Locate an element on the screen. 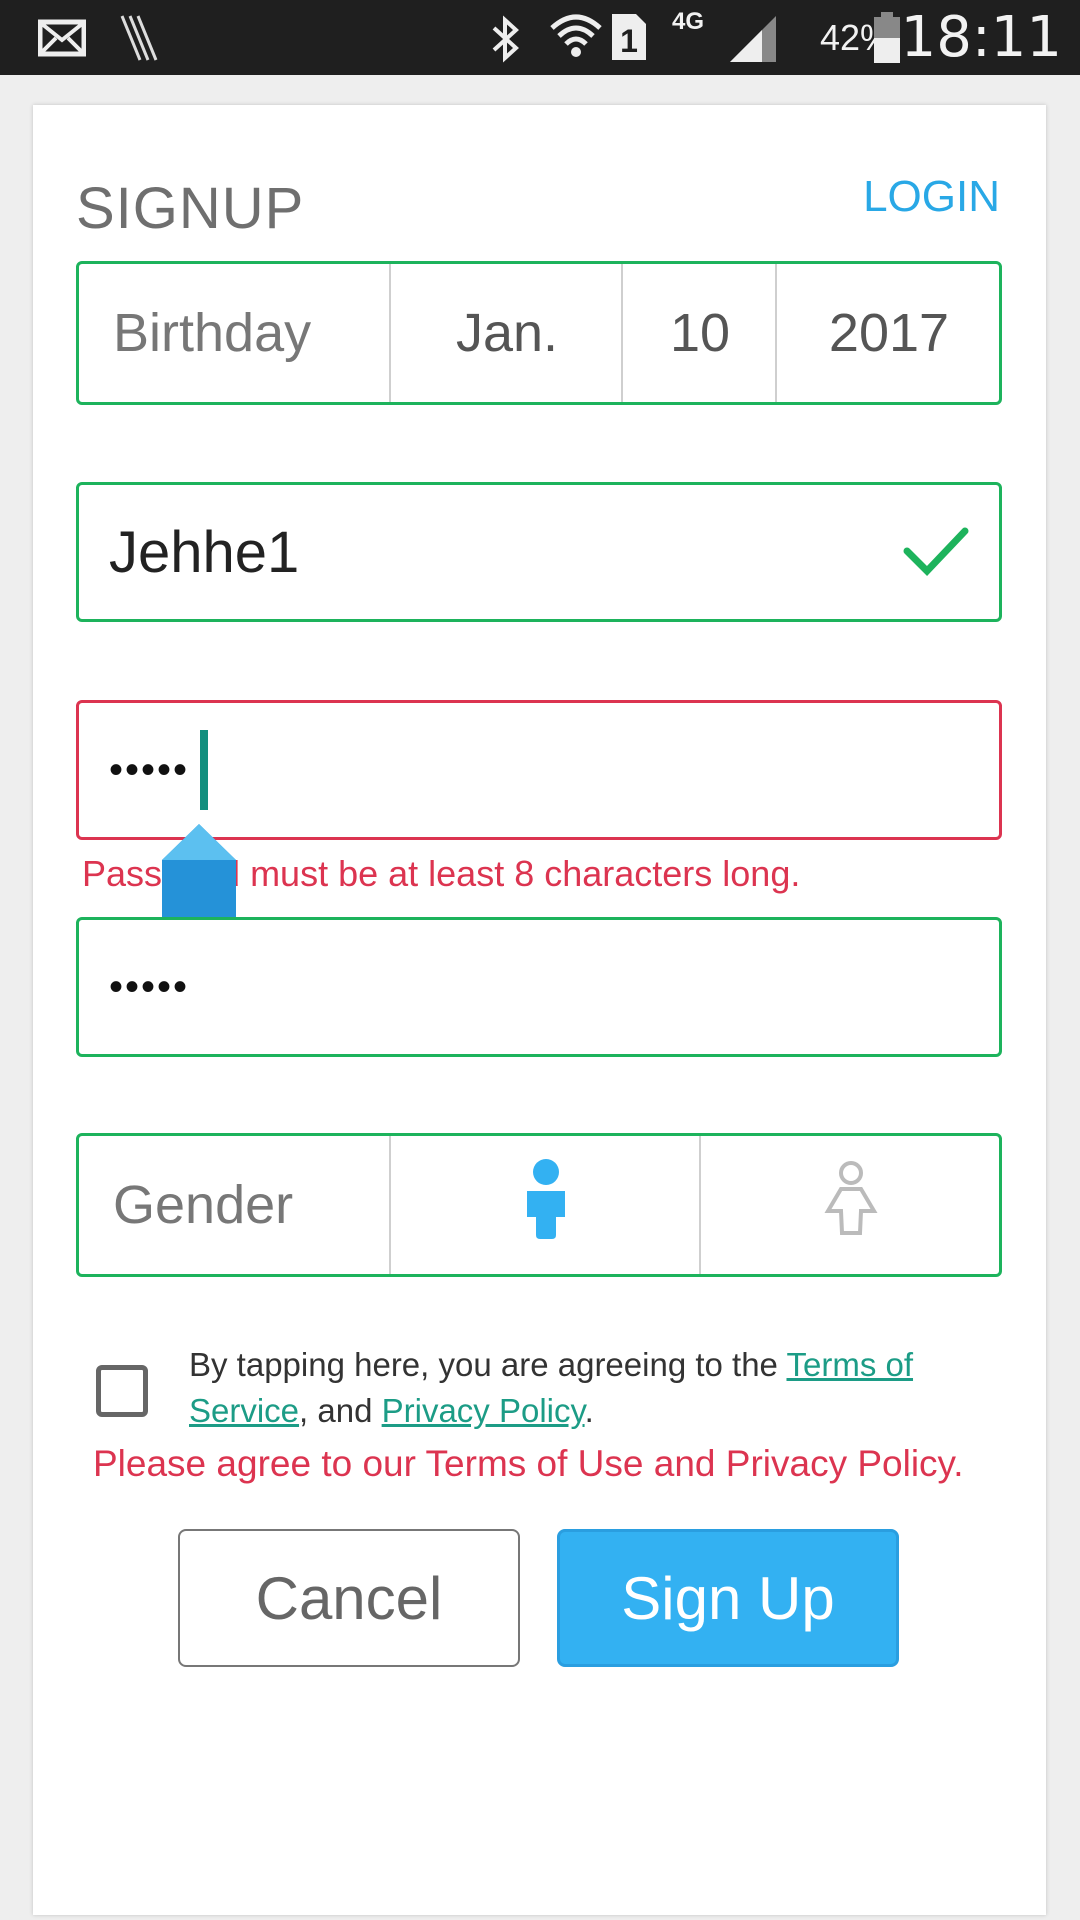  female-icon is located at coordinates (851, 1205).